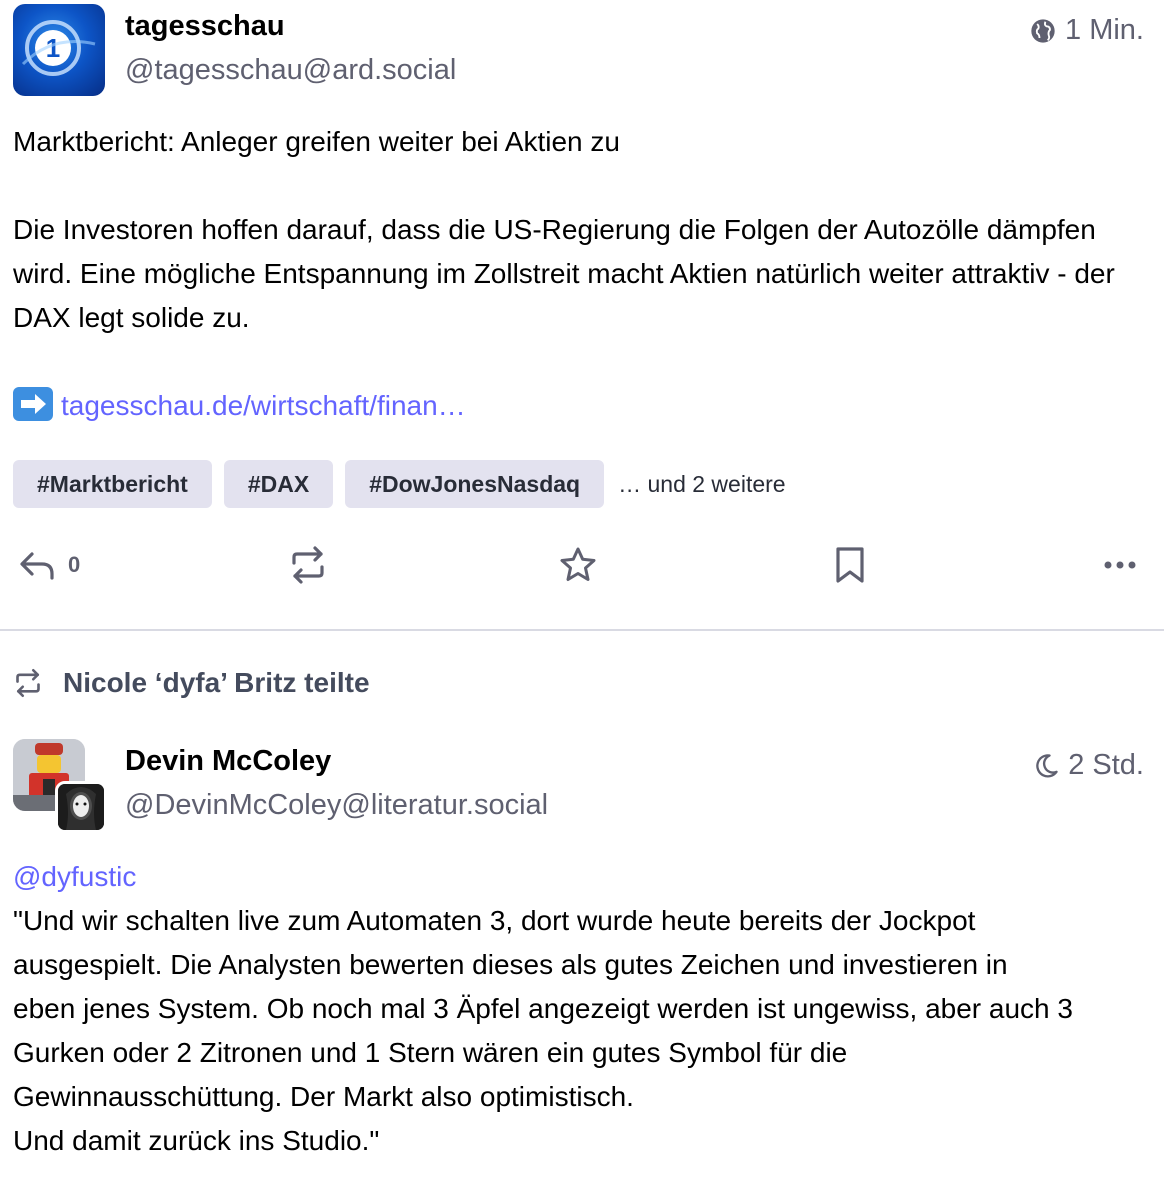 This screenshot has width=1164, height=1198. What do you see at coordinates (216, 682) in the screenshot?
I see `reblog-label: Nicole ‘dyfa’ Britz teilte` at bounding box center [216, 682].